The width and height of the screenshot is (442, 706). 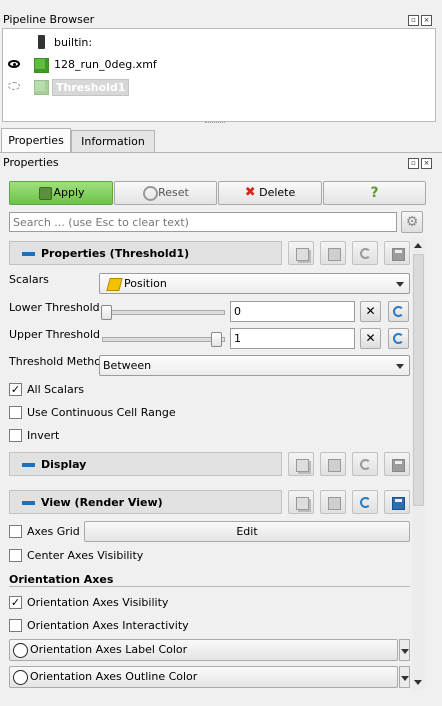 I want to click on eye-icon, so click(x=14, y=64).